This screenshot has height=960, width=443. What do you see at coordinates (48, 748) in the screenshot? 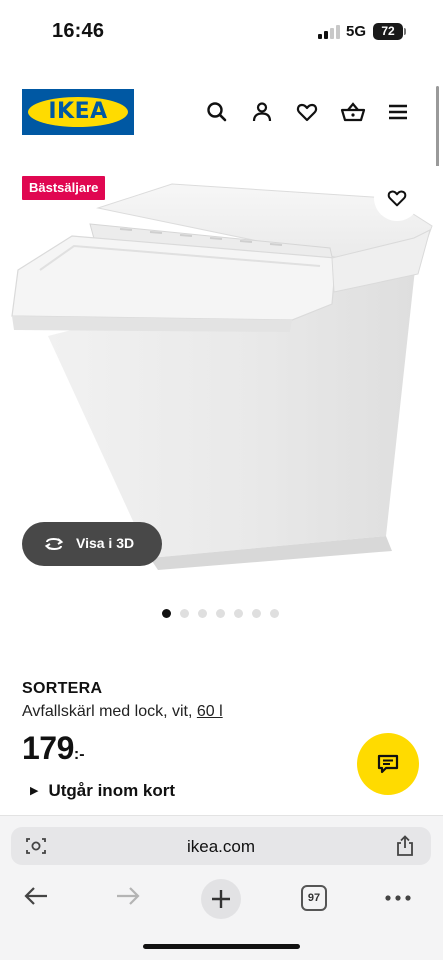
I see `price-value: 179` at bounding box center [48, 748].